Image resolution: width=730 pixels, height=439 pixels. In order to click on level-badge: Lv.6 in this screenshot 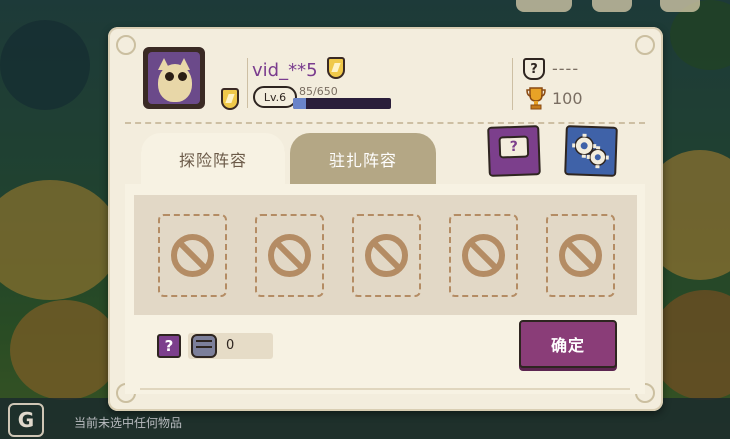, I will do `click(275, 97)`.